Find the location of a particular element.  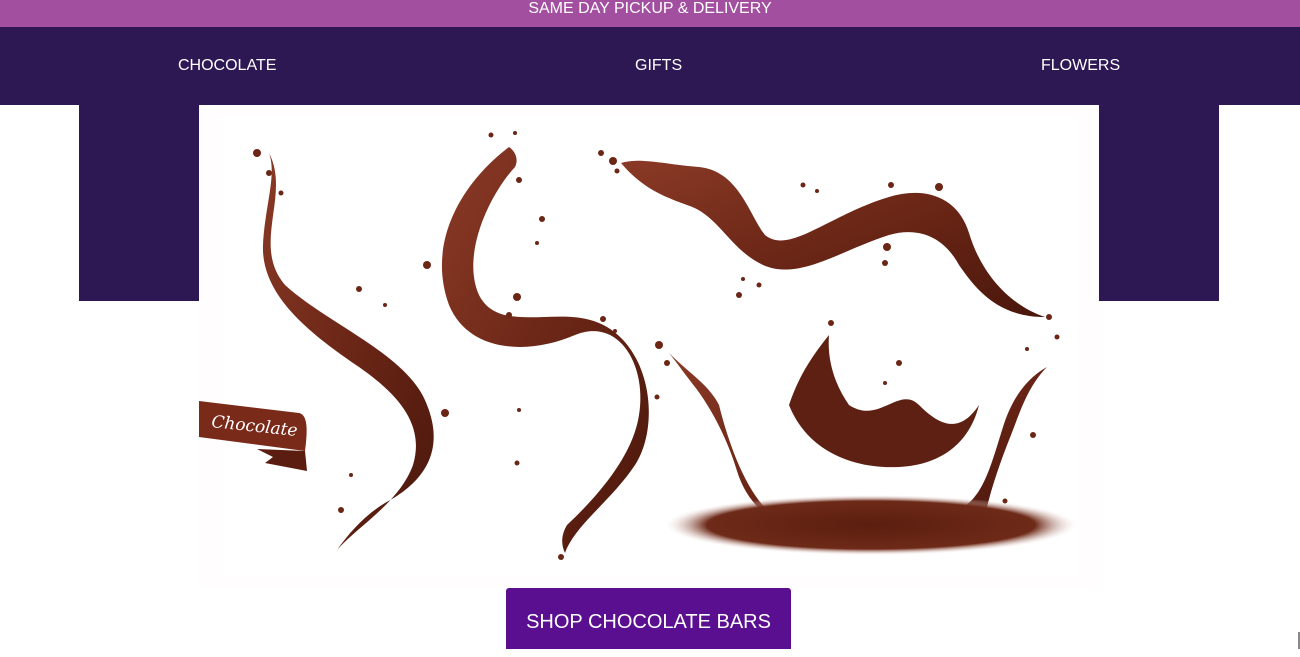

nav-item-chocolate: CHOCOLATE is located at coordinates (227, 66).